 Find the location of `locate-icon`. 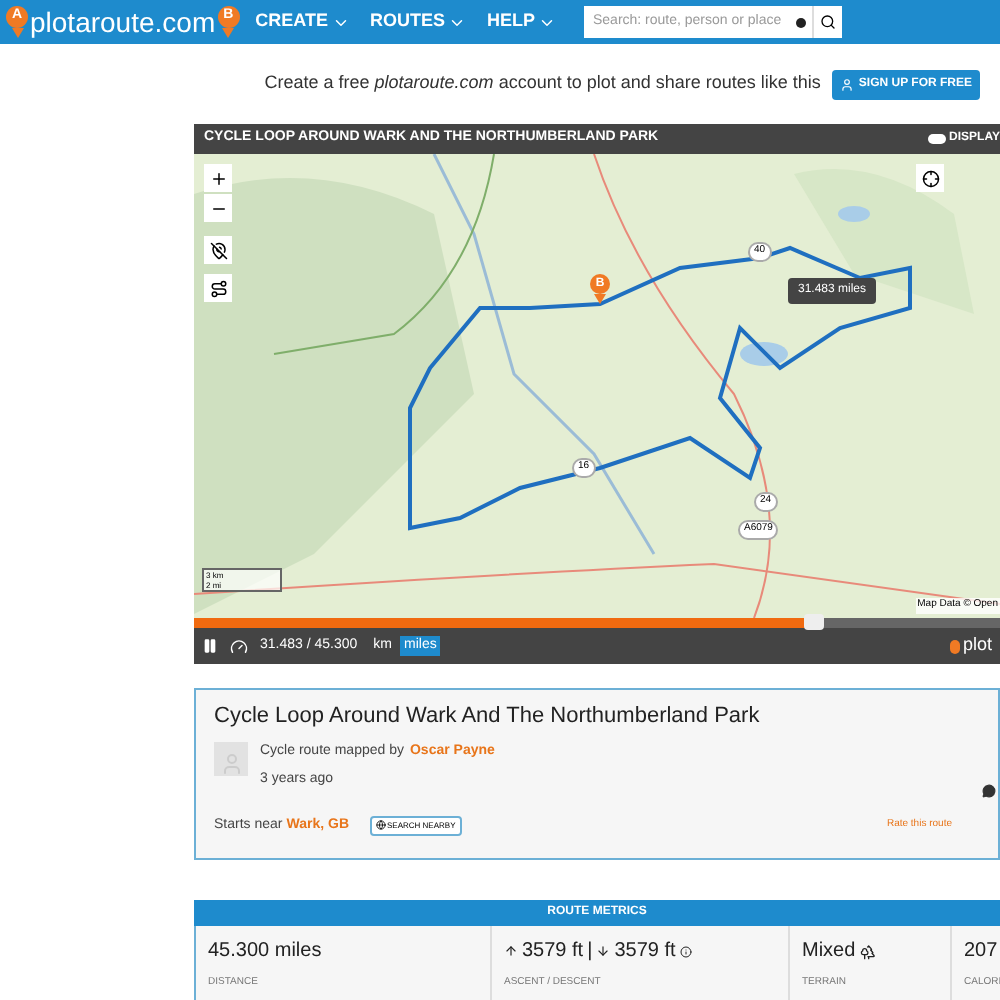

locate-icon is located at coordinates (930, 178).